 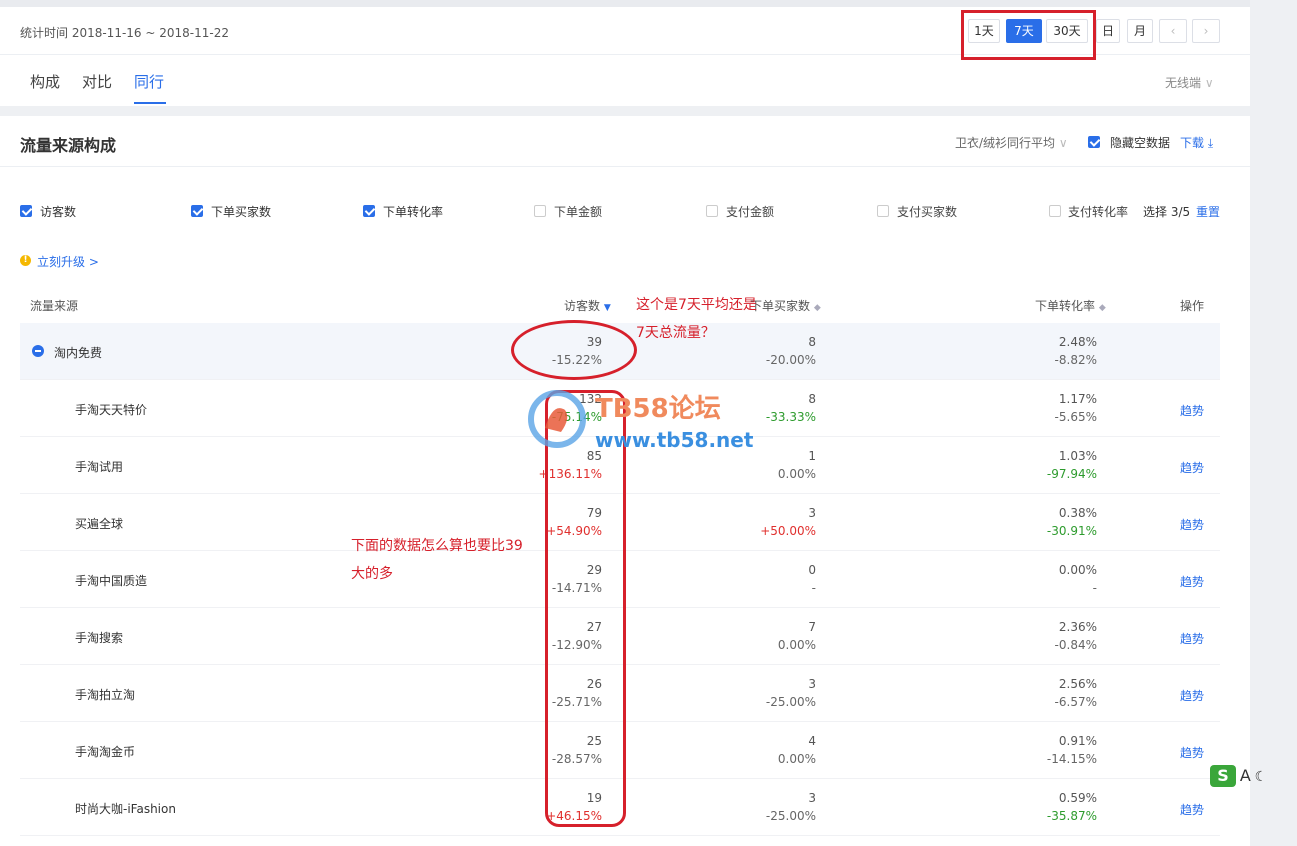 What do you see at coordinates (413, 212) in the screenshot?
I see `metric-label: 下单转化率` at bounding box center [413, 212].